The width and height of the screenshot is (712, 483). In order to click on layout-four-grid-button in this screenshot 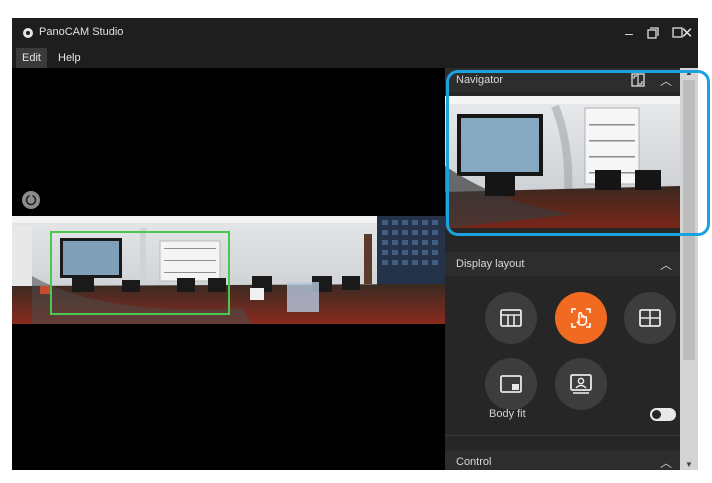, I will do `click(650, 318)`.